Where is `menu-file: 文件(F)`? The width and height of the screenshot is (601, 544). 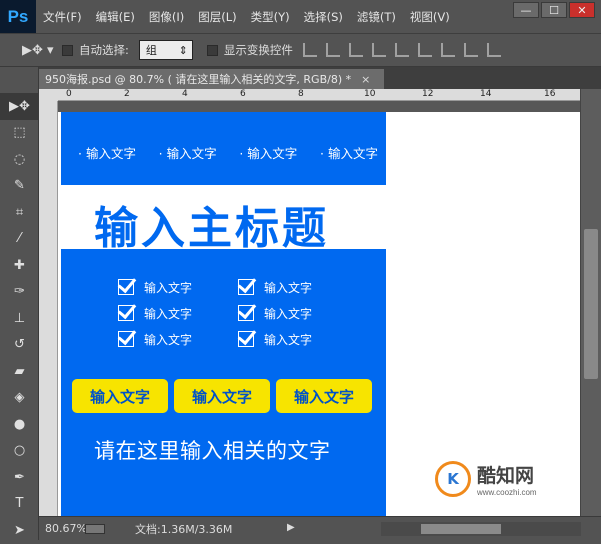
menu-file: 文件(F) is located at coordinates (62, 17).